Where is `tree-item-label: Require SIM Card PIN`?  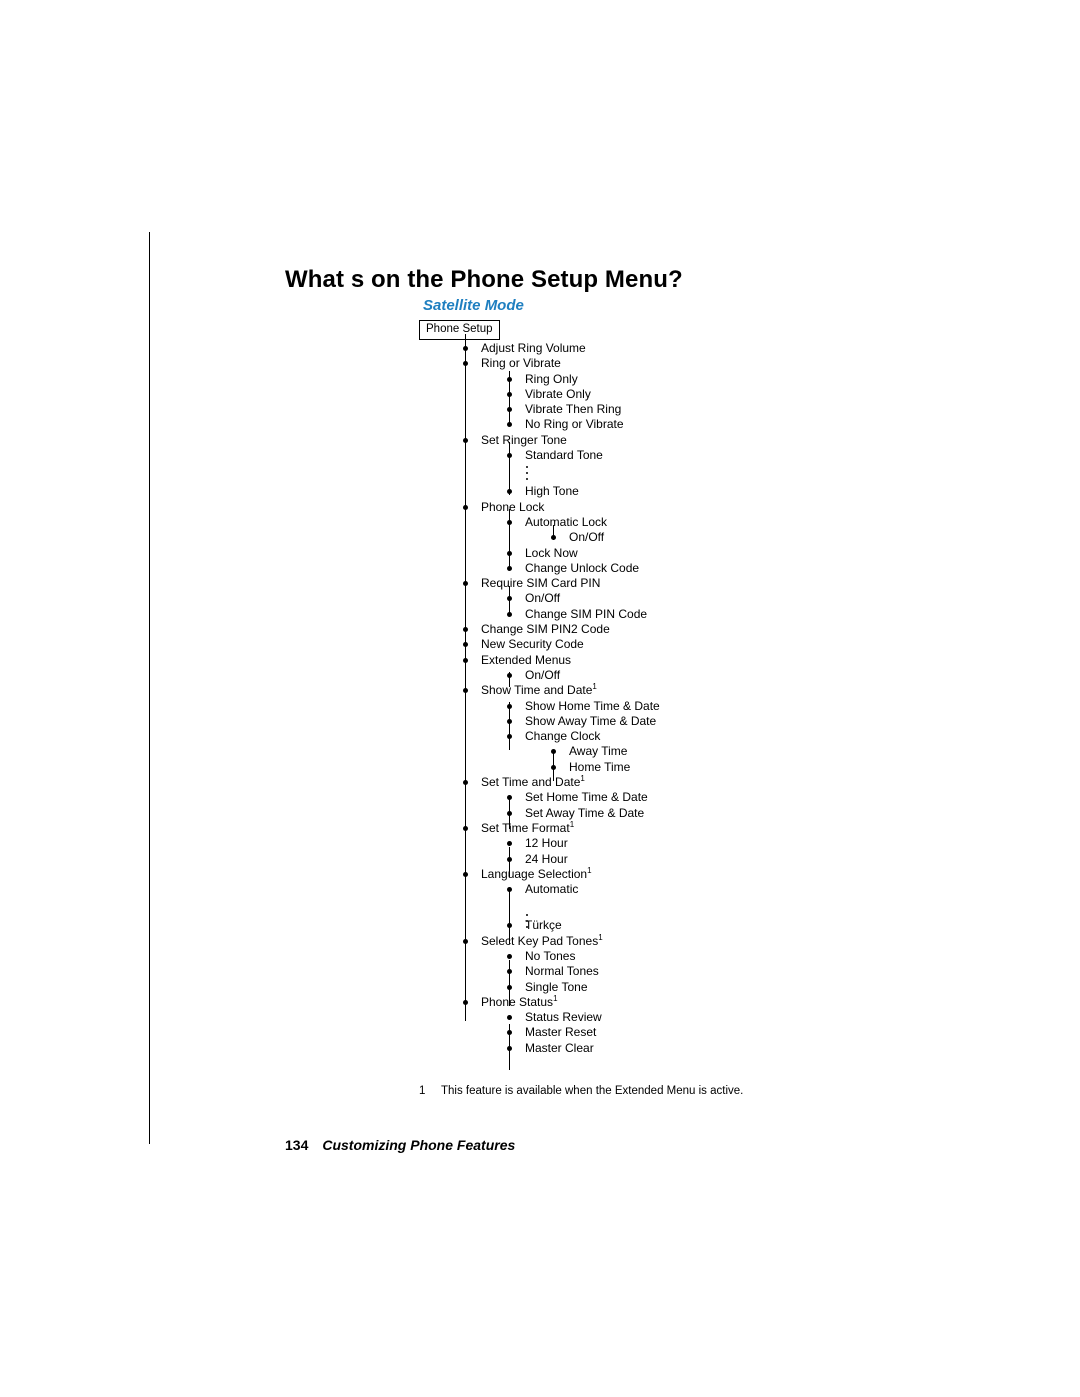 tree-item-label: Require SIM Card PIN is located at coordinates (541, 583).